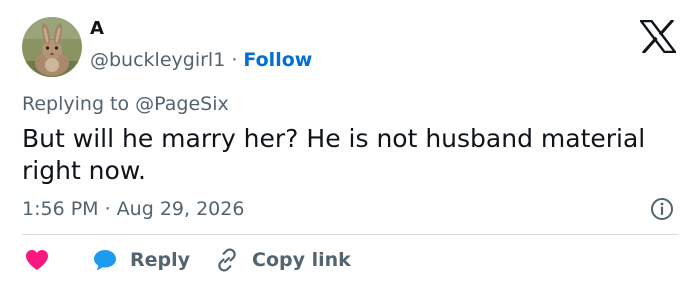 Image resolution: width=700 pixels, height=287 pixels. What do you see at coordinates (658, 36) in the screenshot?
I see `x-logo-icon` at bounding box center [658, 36].